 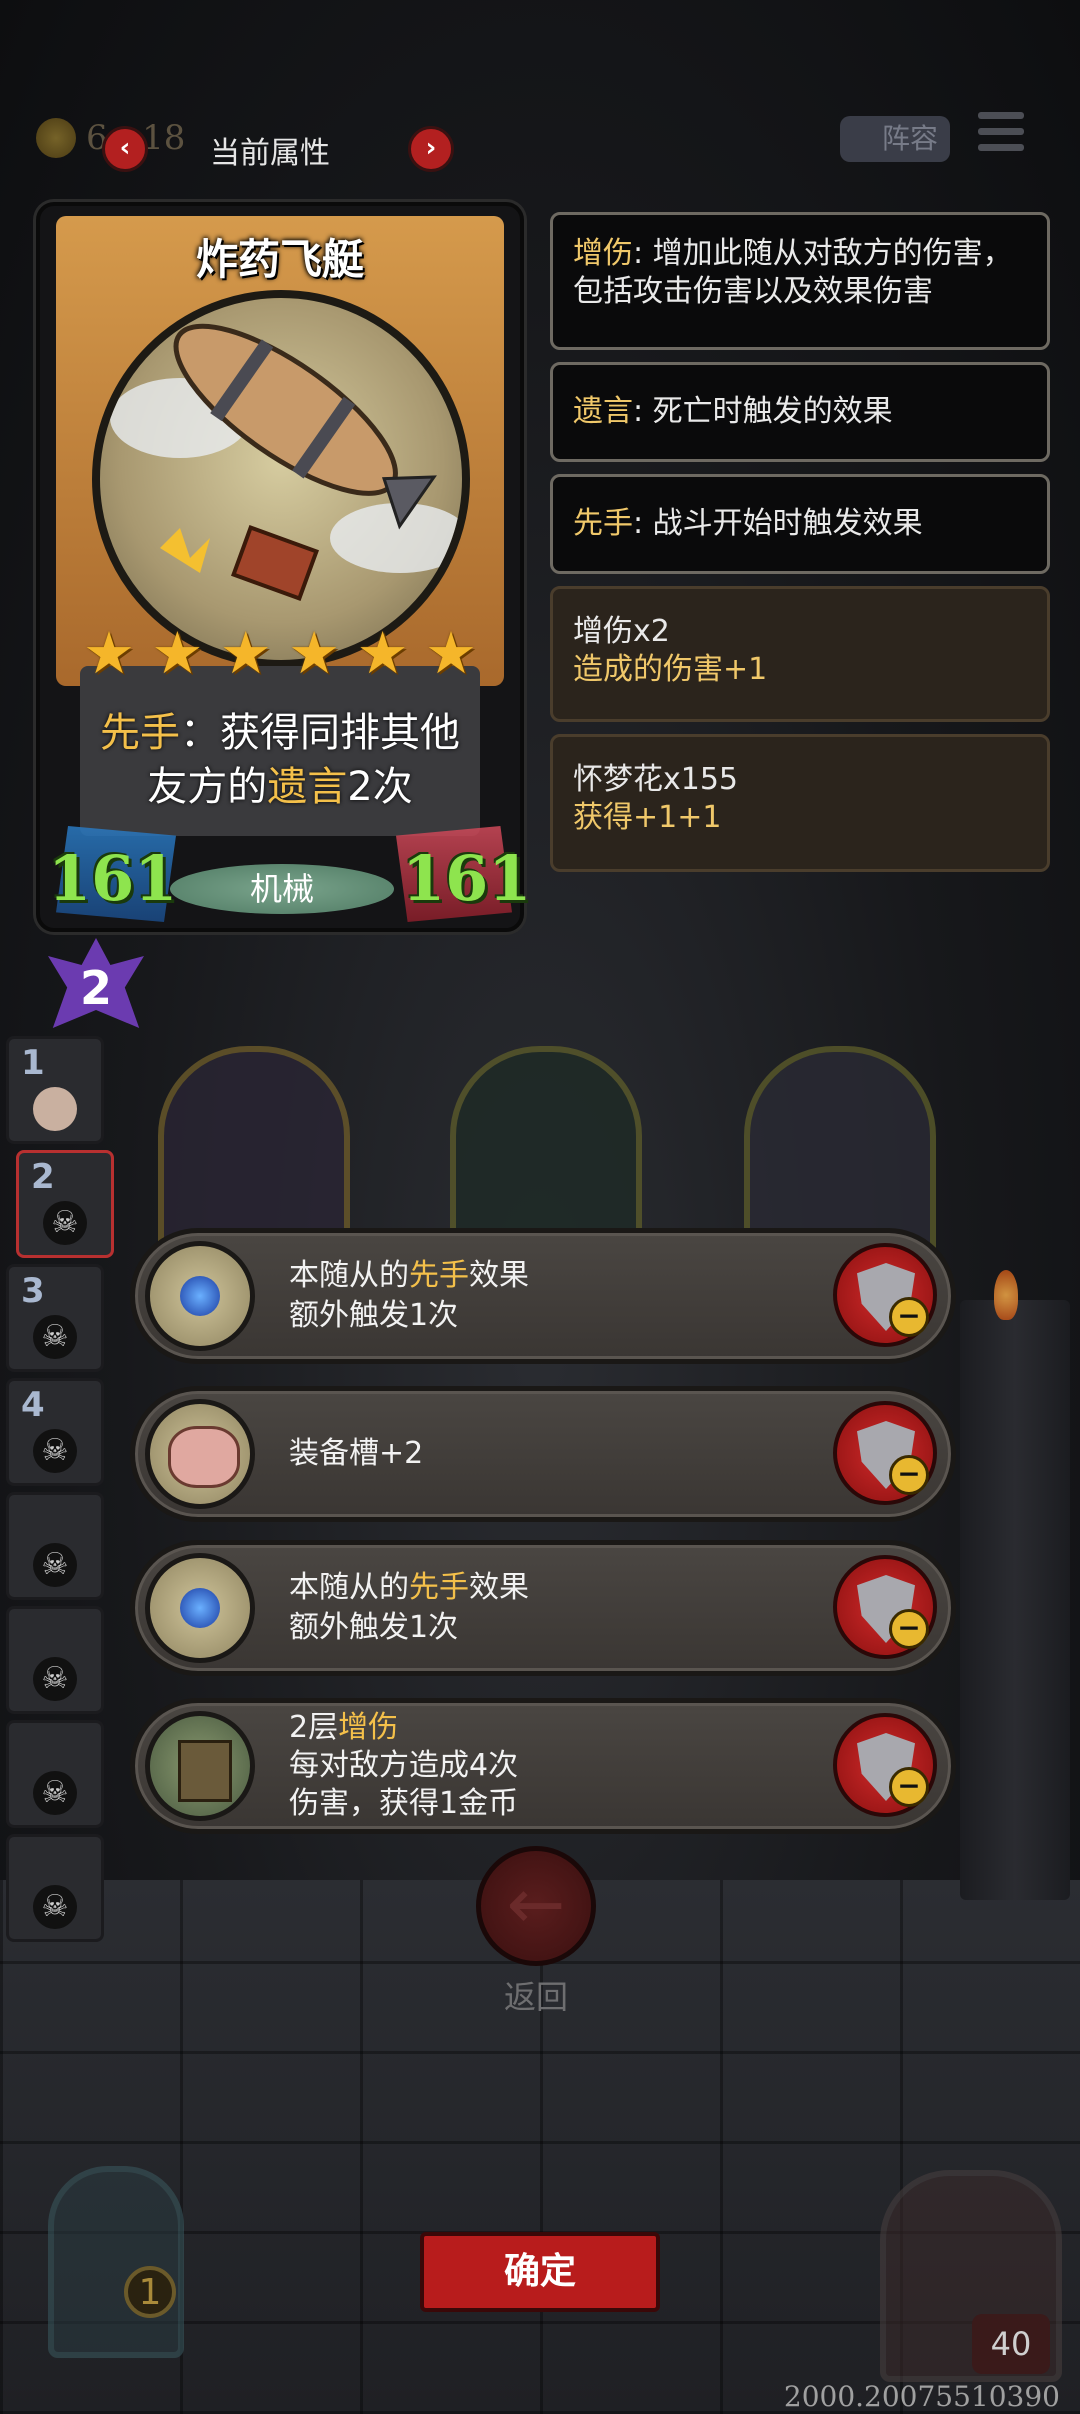 I want to click on tier-badge: 2, so click(x=96, y=983).